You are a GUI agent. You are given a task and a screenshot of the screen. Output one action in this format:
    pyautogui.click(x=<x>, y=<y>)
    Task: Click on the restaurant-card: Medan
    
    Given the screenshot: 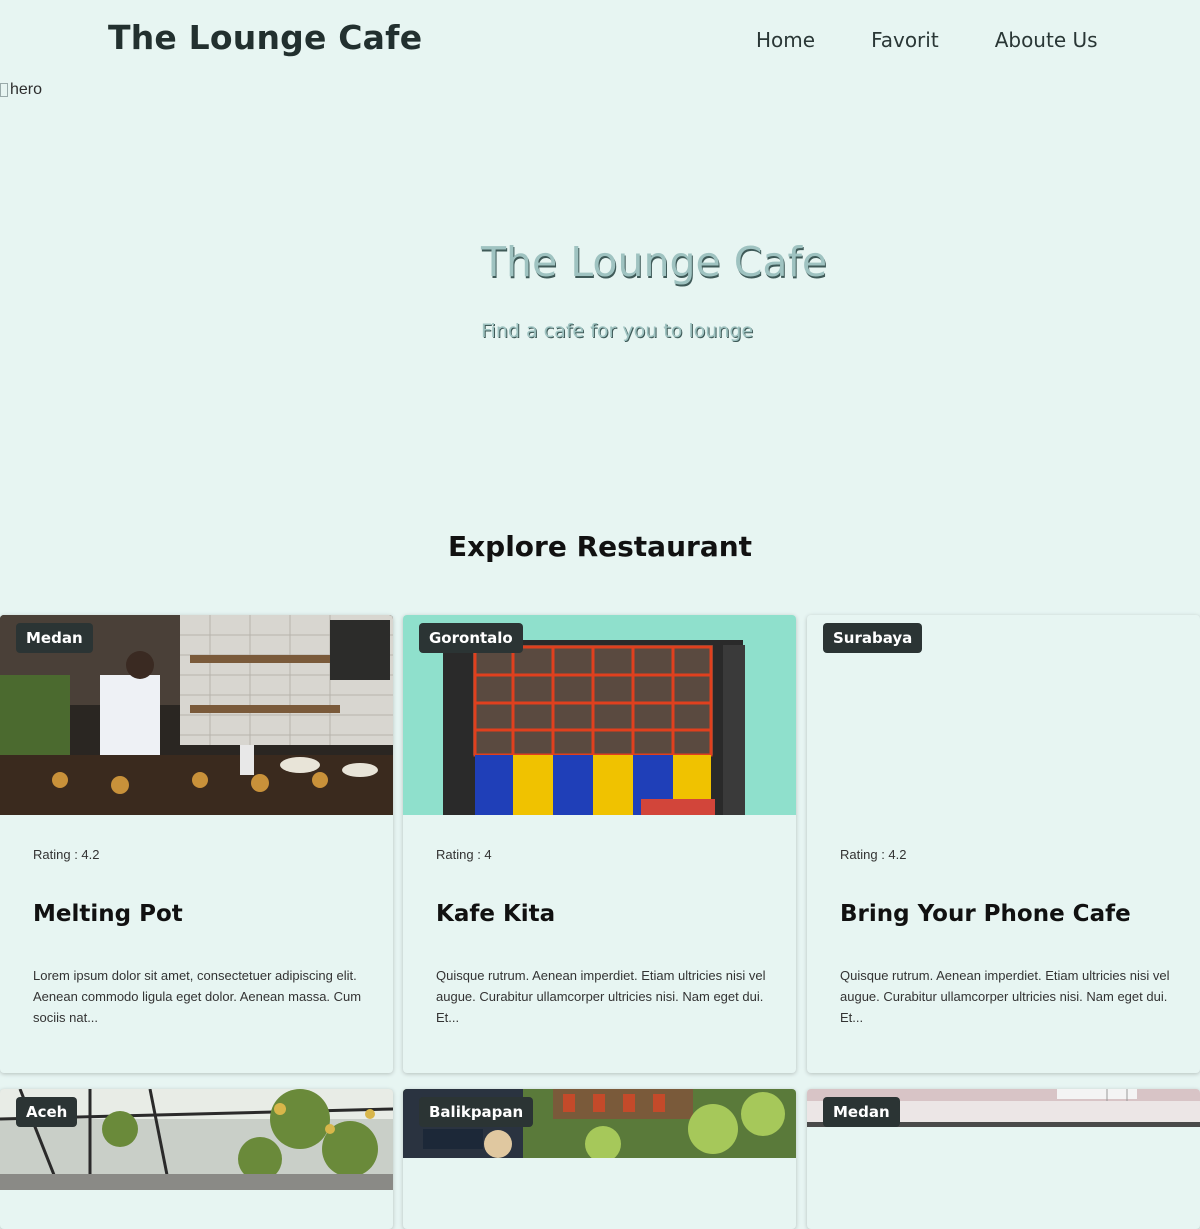 What is the action you would take?
    pyautogui.click(x=1003, y=1159)
    